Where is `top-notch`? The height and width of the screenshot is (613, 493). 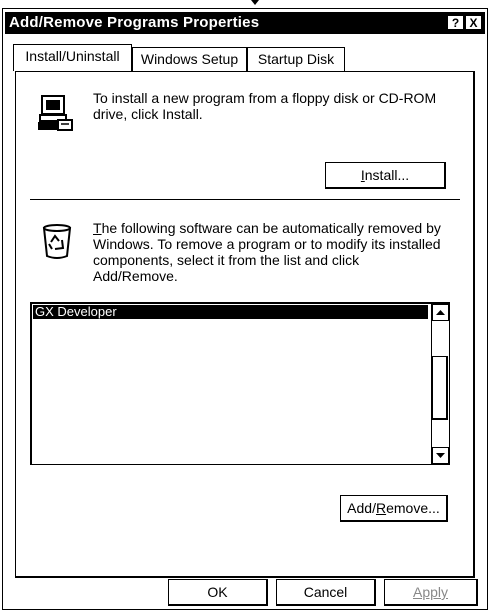
top-notch is located at coordinates (255, 2).